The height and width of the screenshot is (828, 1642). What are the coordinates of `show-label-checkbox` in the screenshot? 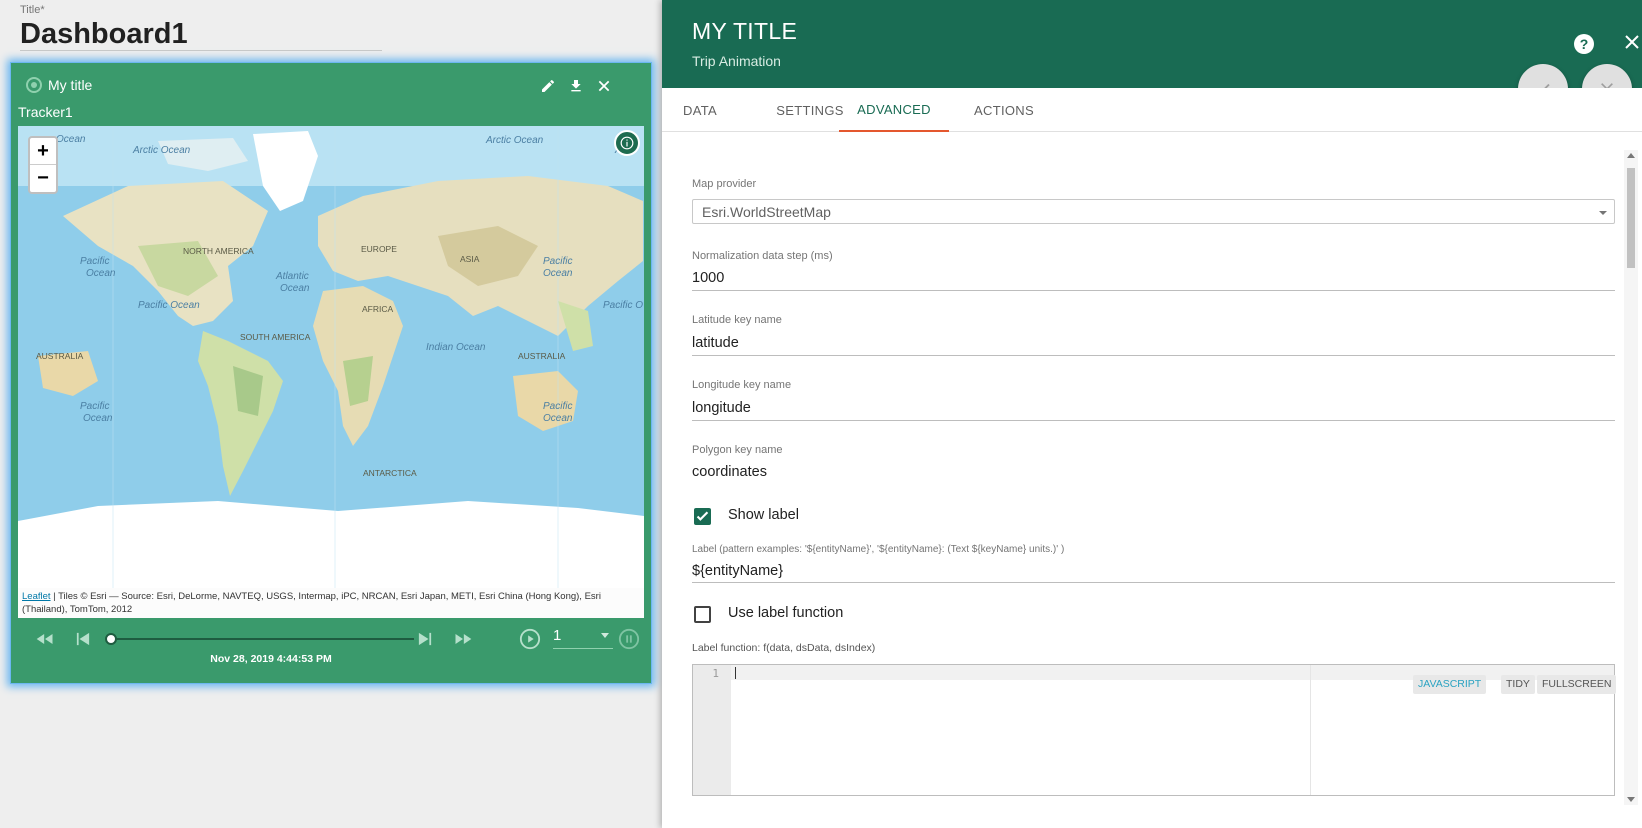 It's located at (702, 516).